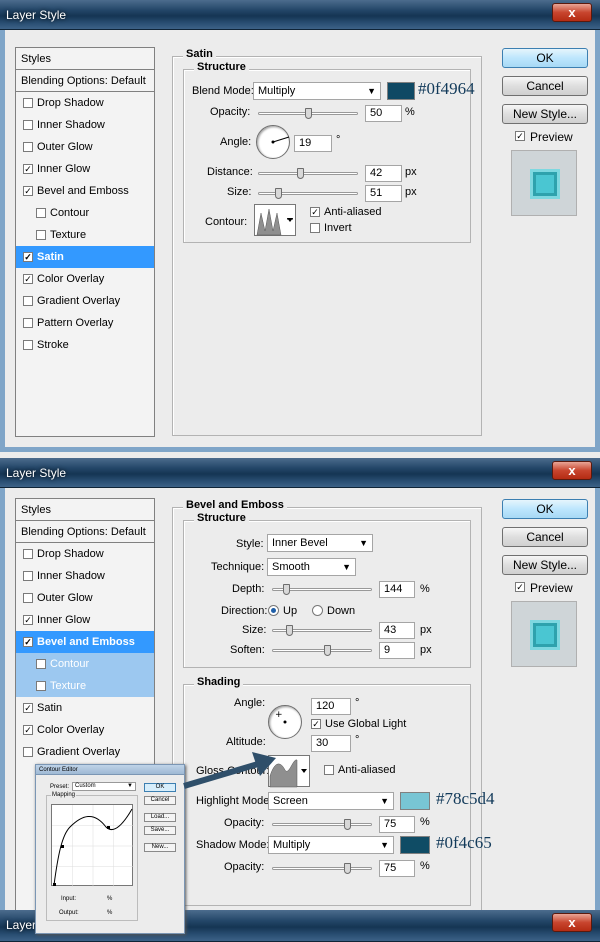  What do you see at coordinates (415, 801) in the screenshot?
I see `highlight-color-swatch` at bounding box center [415, 801].